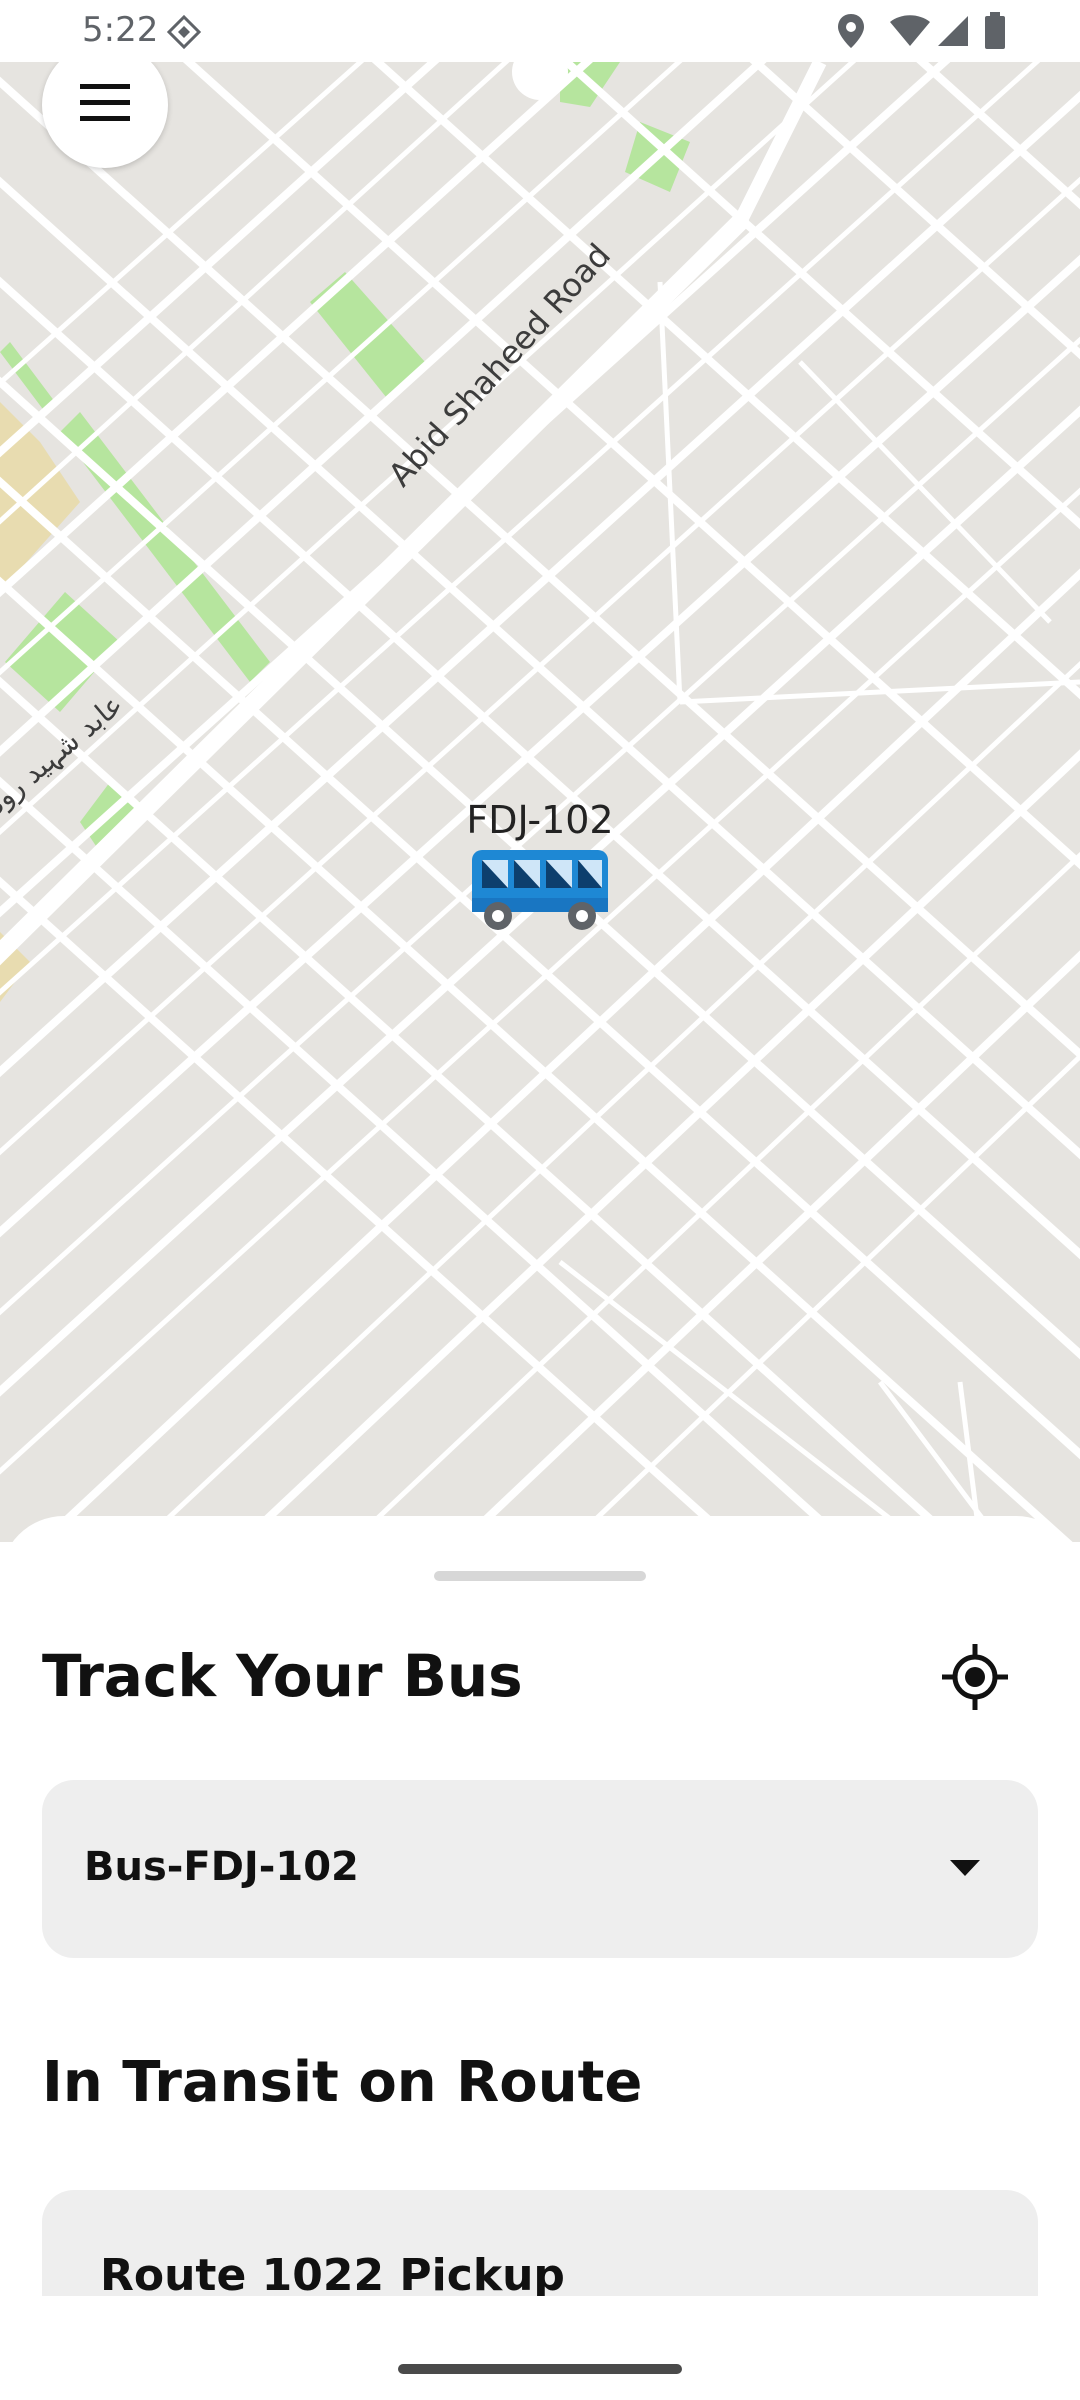 Image resolution: width=1080 pixels, height=2400 pixels. Describe the element at coordinates (540, 1869) in the screenshot. I see `bus-select-dropdown: Bus-FDJ-102` at that location.